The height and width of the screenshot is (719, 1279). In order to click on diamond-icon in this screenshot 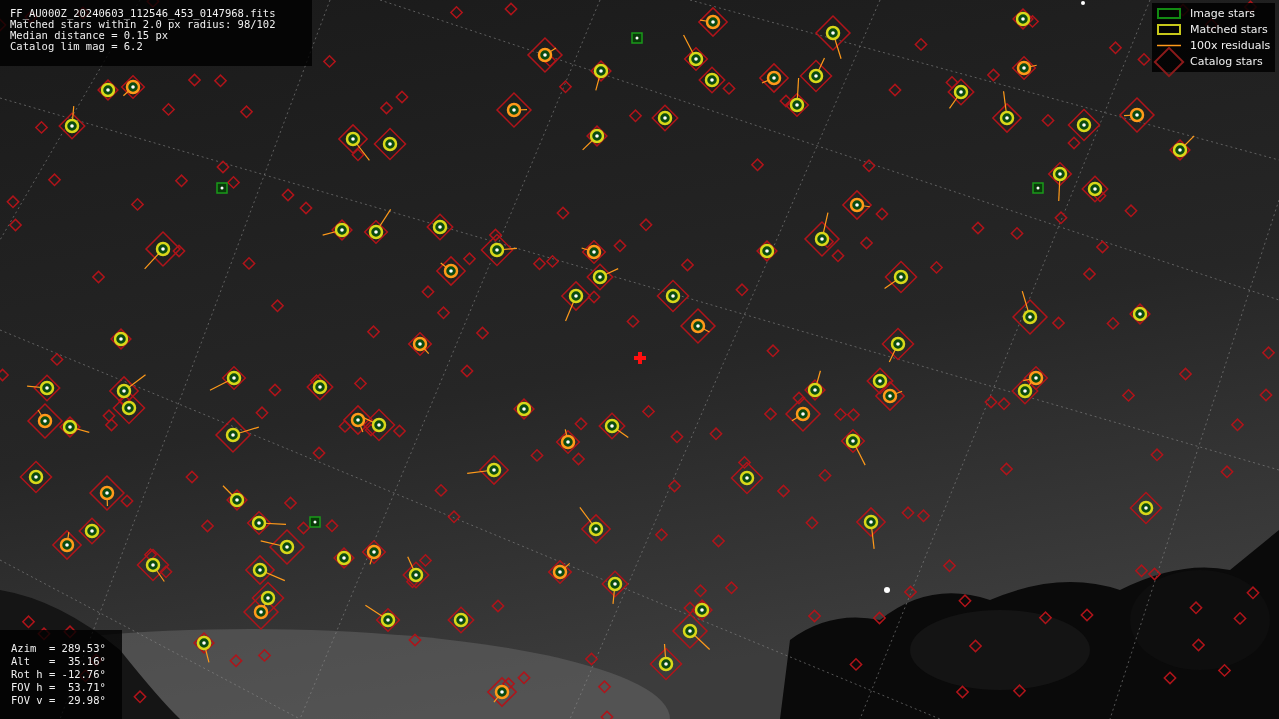, I will do `click(1169, 61)`.